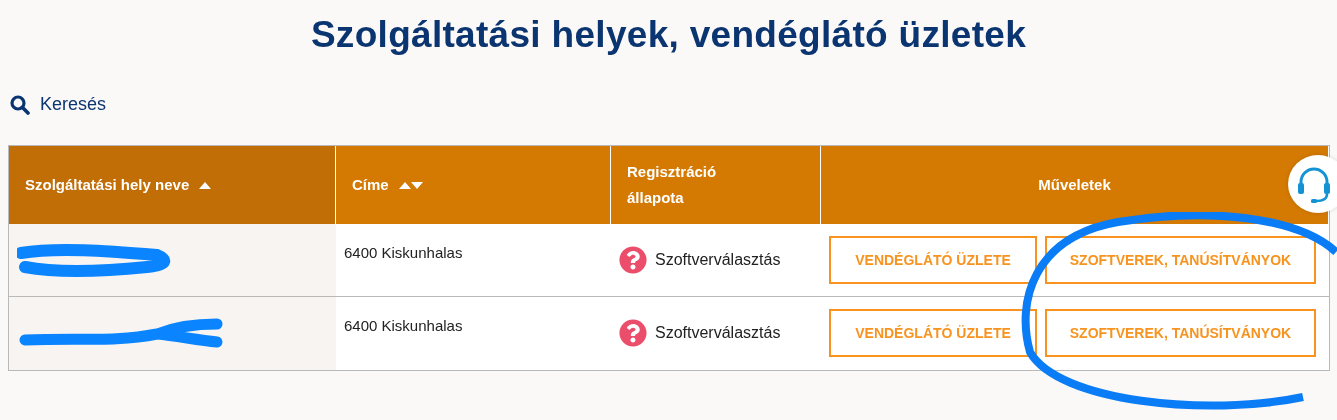 Image resolution: width=1337 pixels, height=420 pixels. I want to click on page-title: Szolgáltatási helyek, vendéglátó üzletek, so click(668, 34).